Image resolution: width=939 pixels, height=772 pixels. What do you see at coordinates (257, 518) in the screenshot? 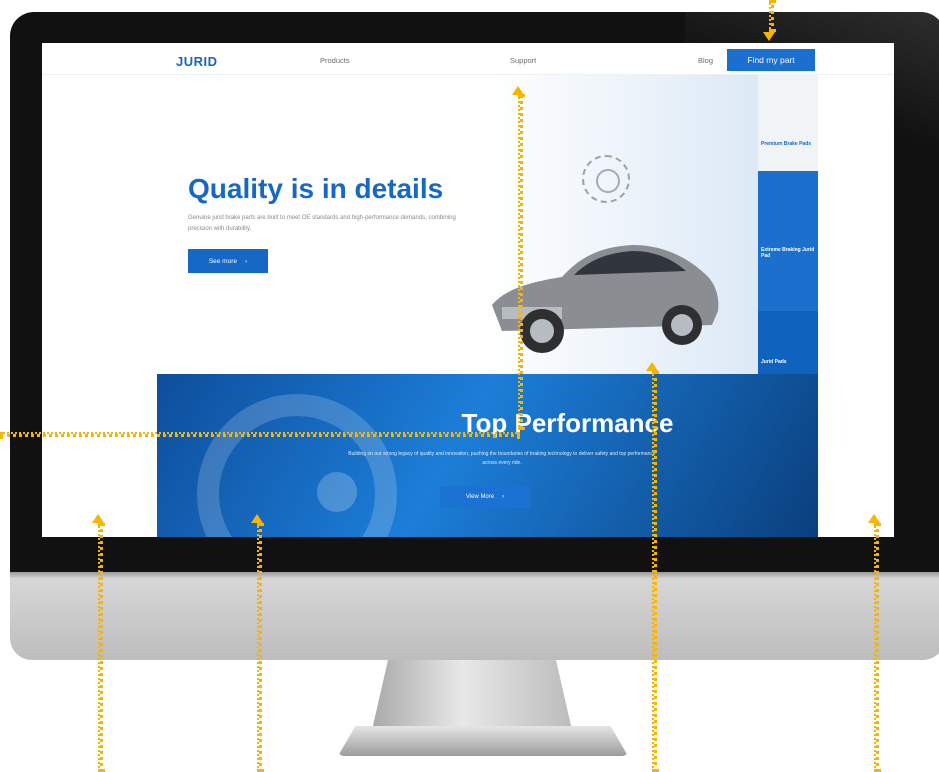
I see `callout-arrow-wheel` at bounding box center [257, 518].